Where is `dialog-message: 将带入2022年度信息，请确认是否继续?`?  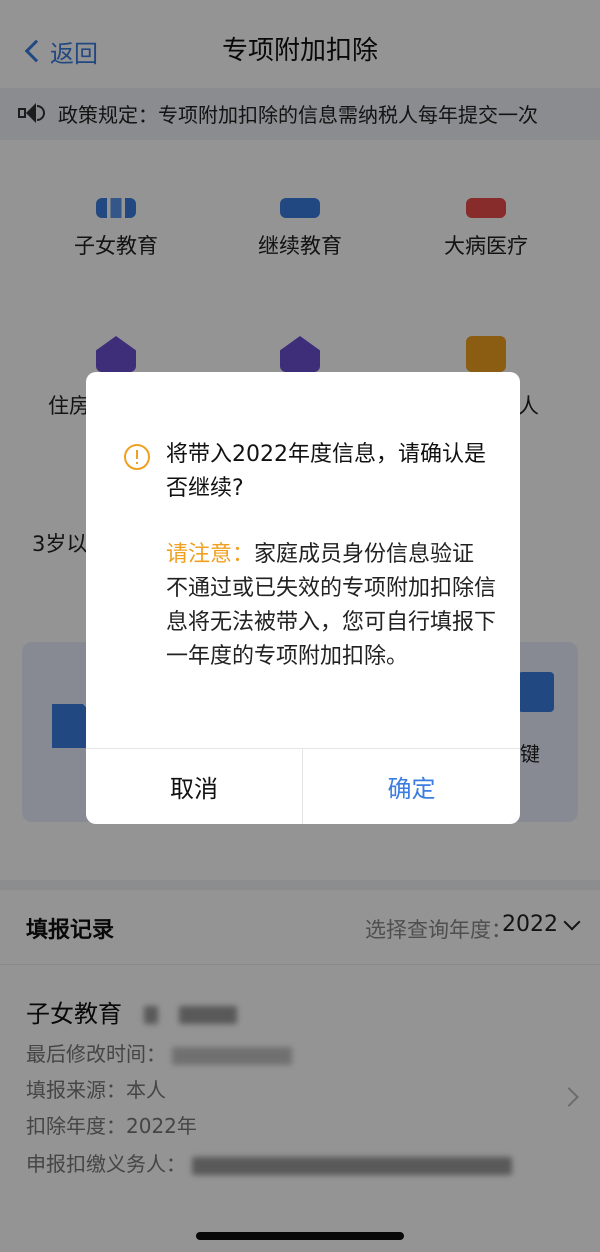
dialog-message: 将带入2022年度信息，请确认是否继续? is located at coordinates (326, 471).